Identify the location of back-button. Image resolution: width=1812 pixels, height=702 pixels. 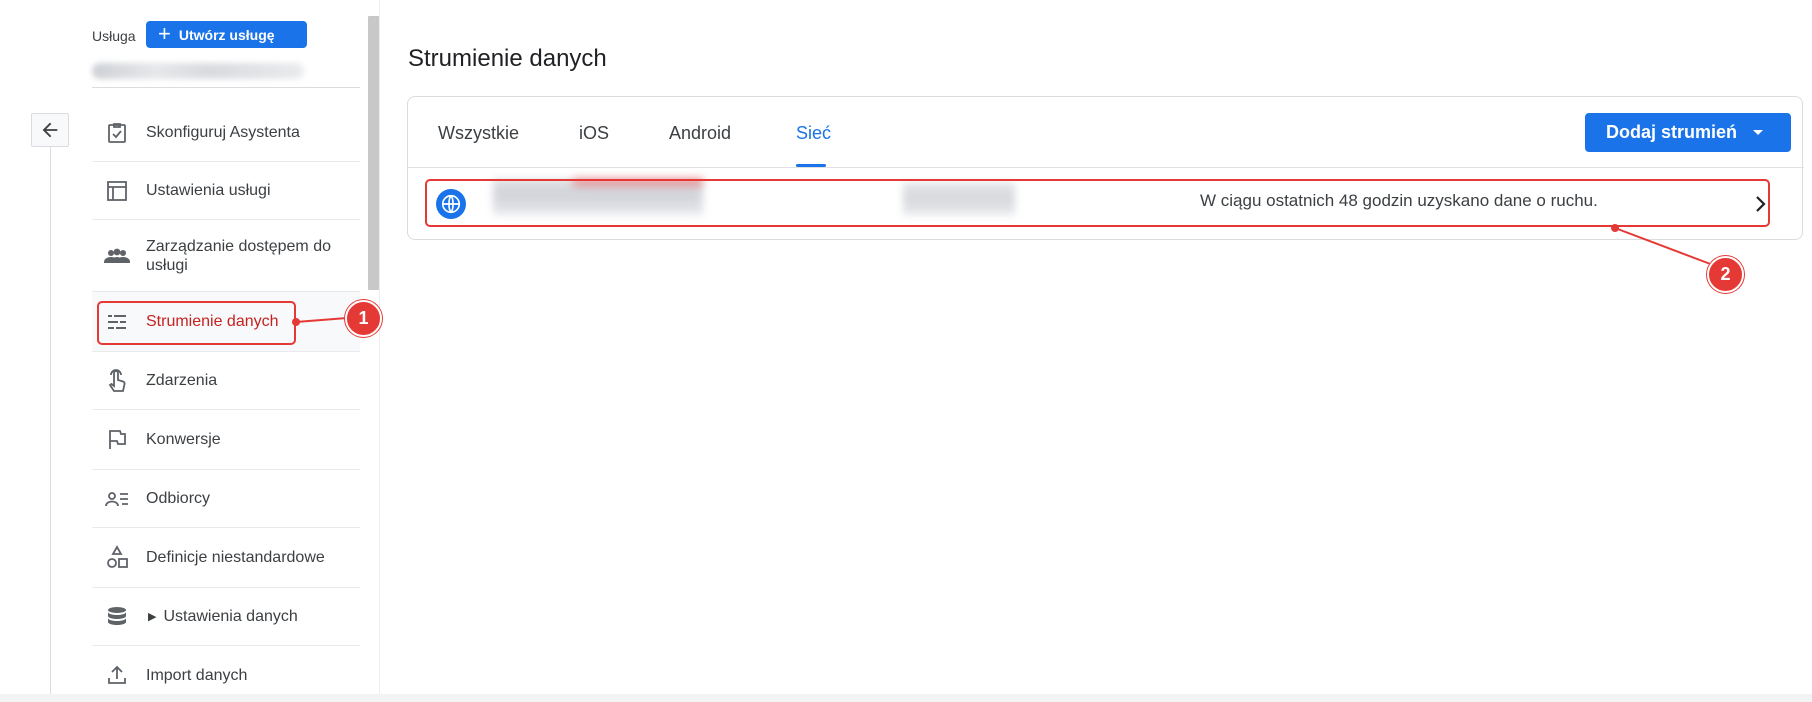
(50, 130).